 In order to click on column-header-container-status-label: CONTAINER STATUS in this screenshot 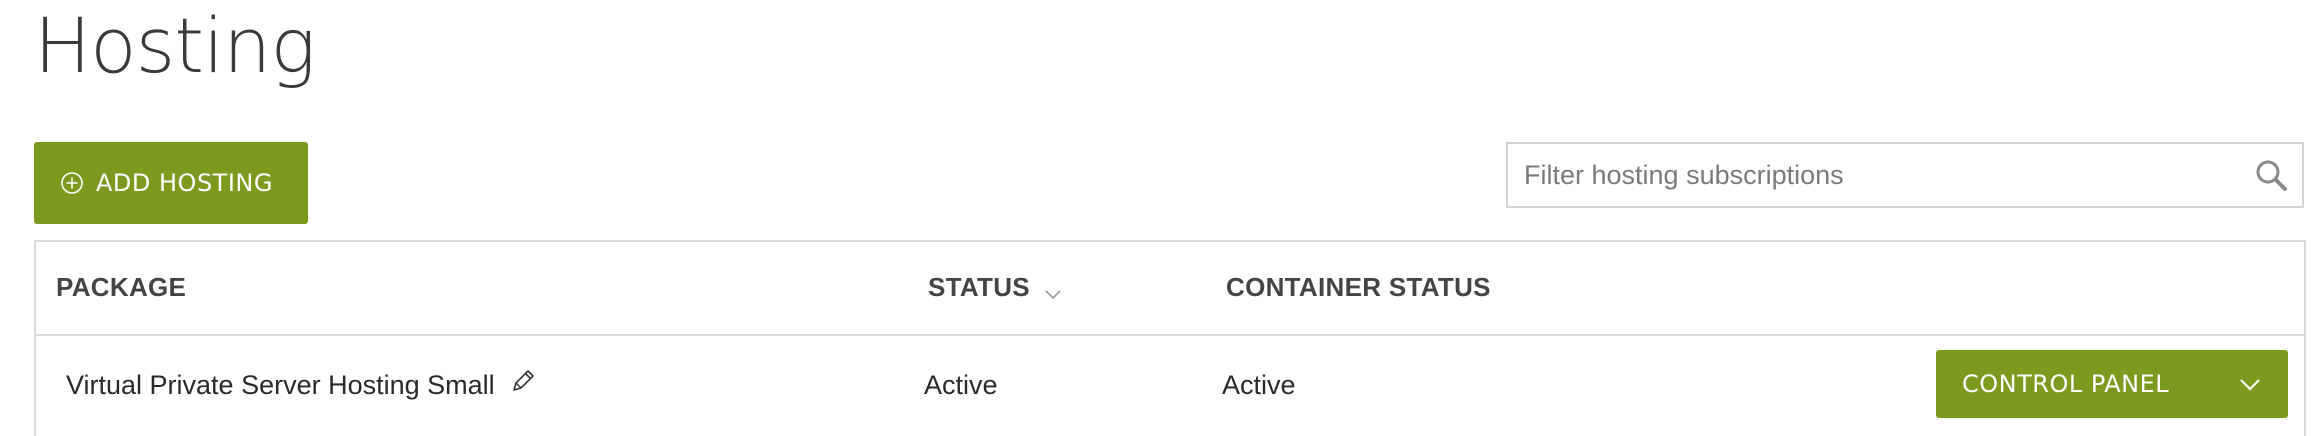, I will do `click(1358, 287)`.